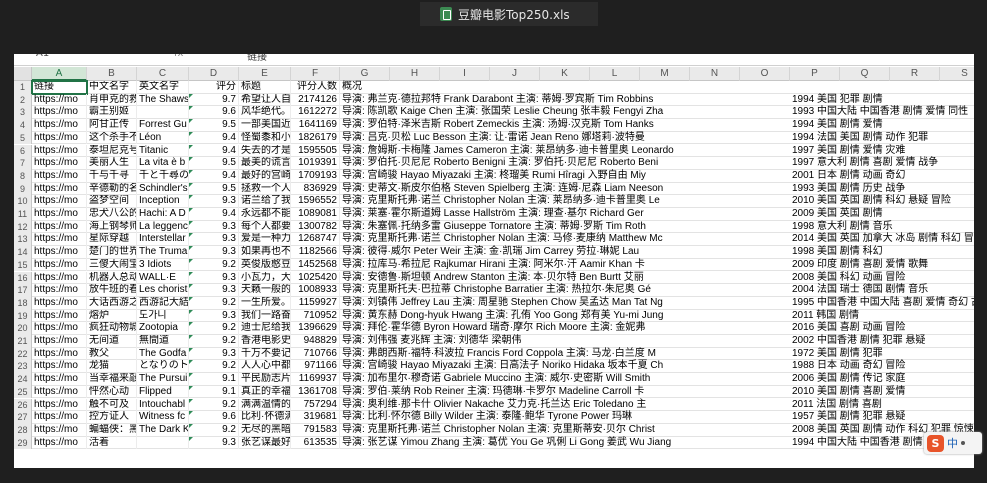  I want to click on cell-b: 无间道, so click(112, 341).